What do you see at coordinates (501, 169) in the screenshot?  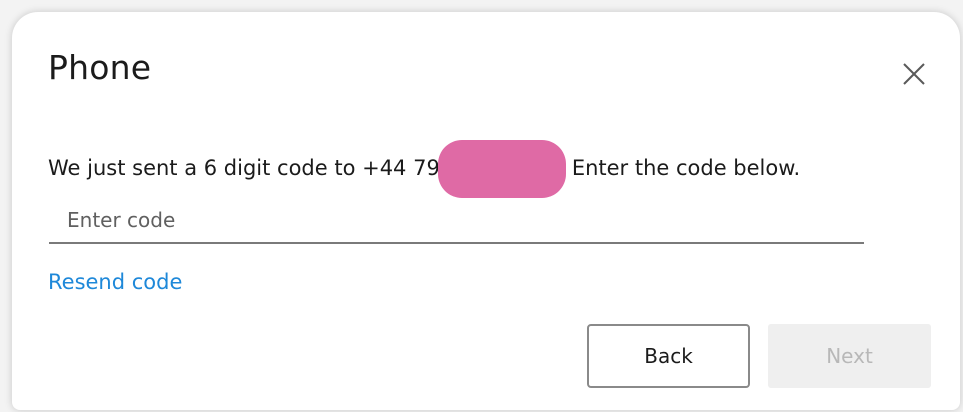 I see `redacted-phone-digits` at bounding box center [501, 169].